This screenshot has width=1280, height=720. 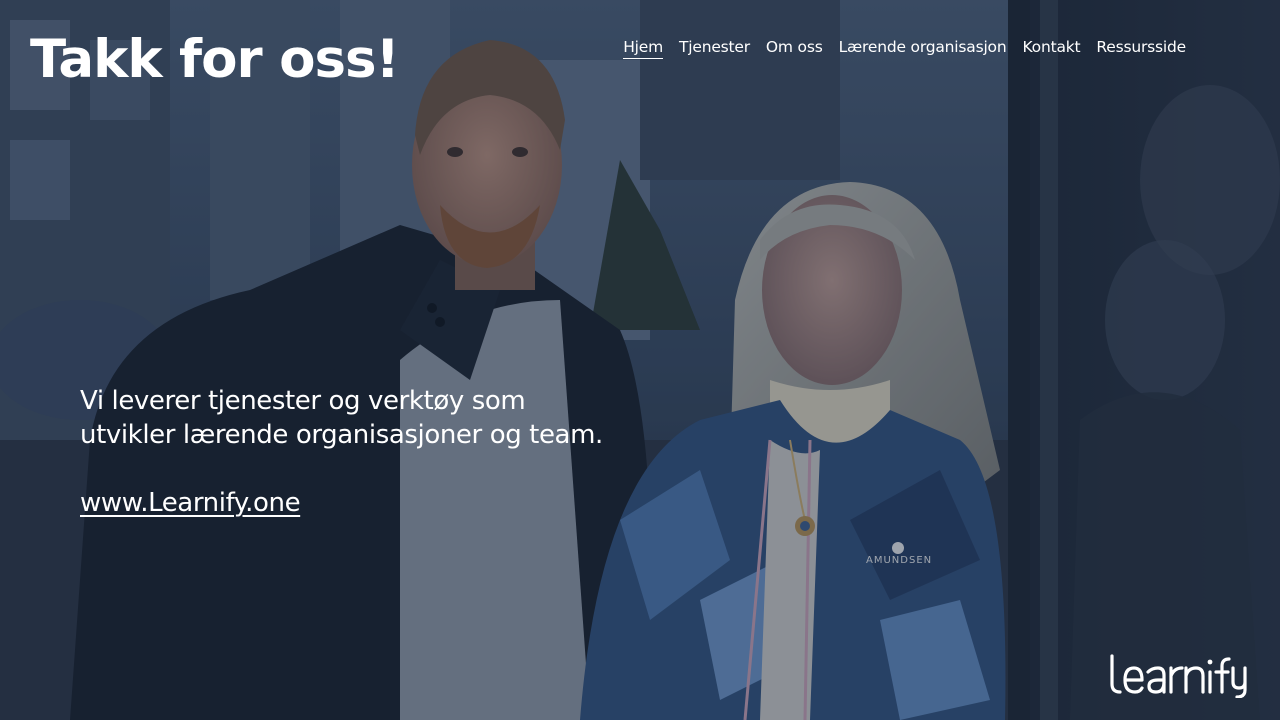 What do you see at coordinates (714, 48) in the screenshot?
I see `nav-item-tjenester: Tjenester` at bounding box center [714, 48].